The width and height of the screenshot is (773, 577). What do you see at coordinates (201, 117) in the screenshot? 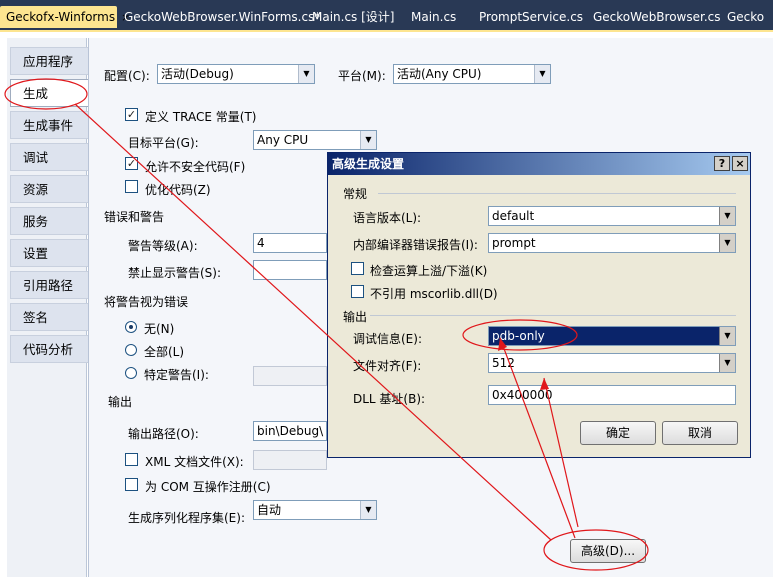
I see `define-trace-label: 定义 TRACE 常量(T)` at bounding box center [201, 117].